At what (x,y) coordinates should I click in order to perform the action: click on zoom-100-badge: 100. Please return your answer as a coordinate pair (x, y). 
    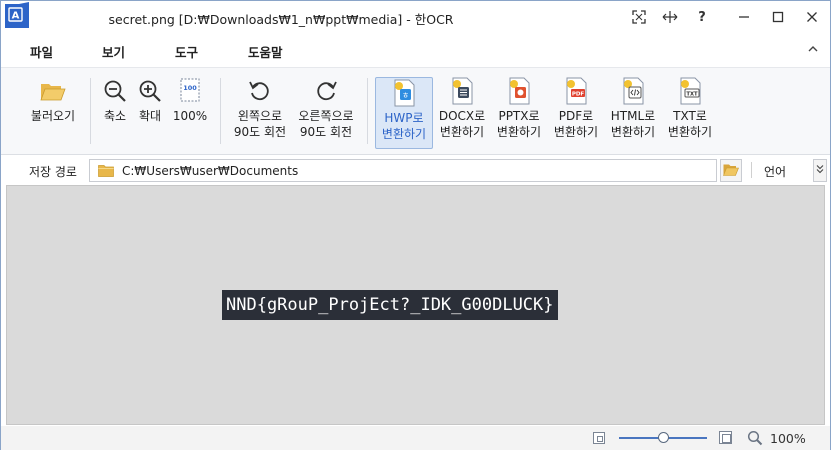
    Looking at the image, I should click on (190, 88).